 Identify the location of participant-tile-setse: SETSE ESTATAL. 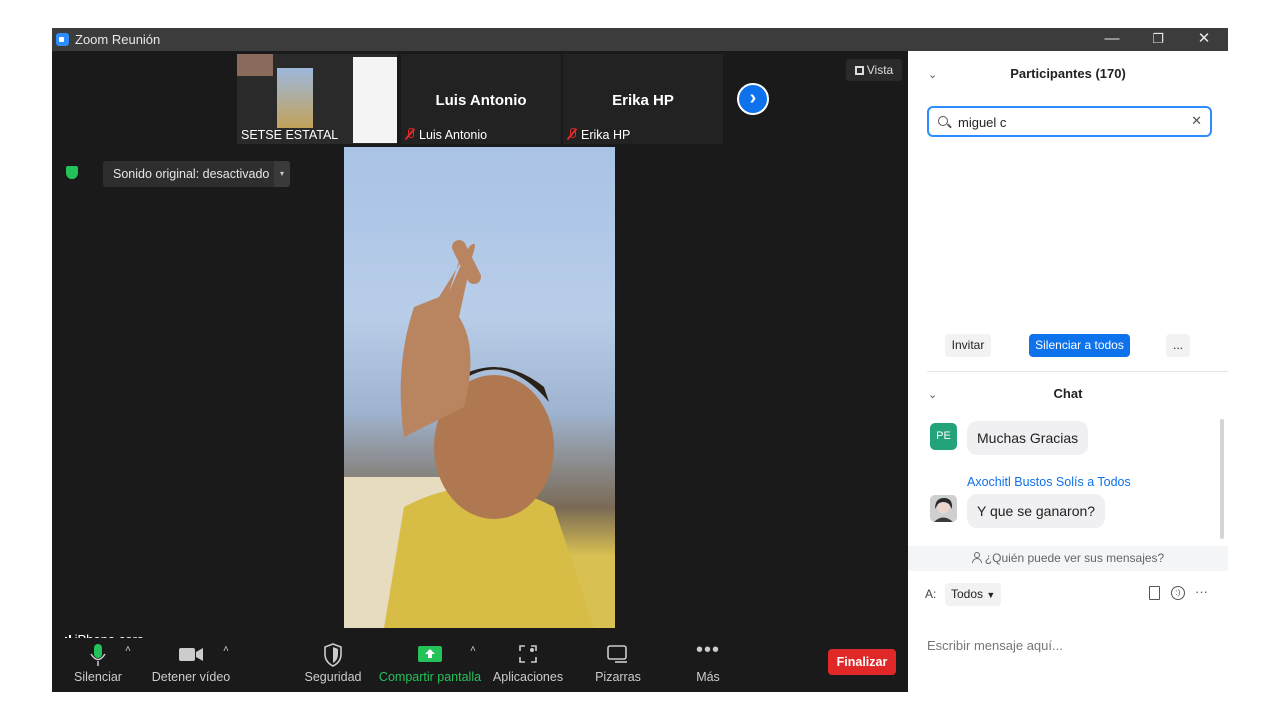
(317, 99).